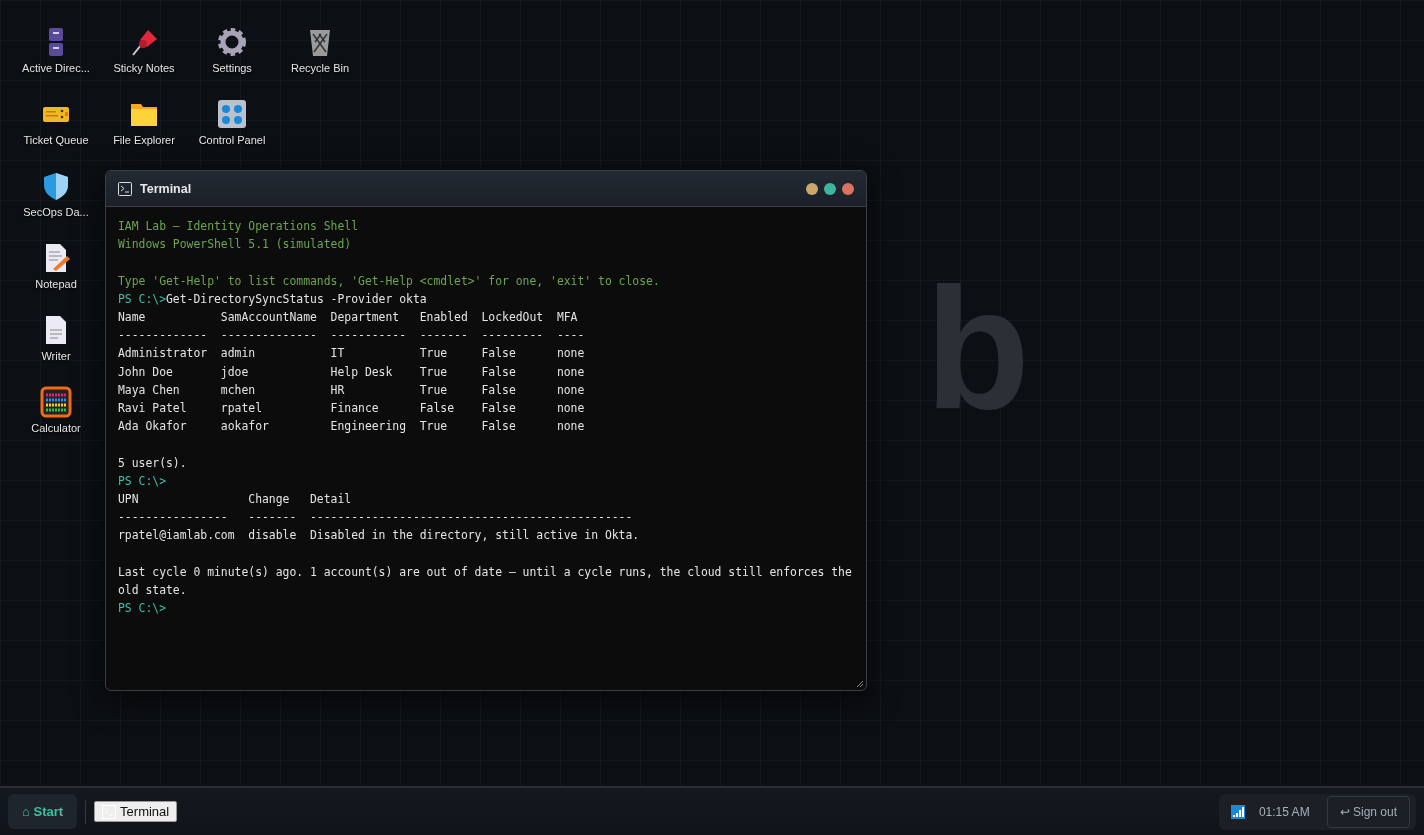 The height and width of the screenshot is (835, 1424). I want to click on icon-label: Control Panel, so click(232, 140).